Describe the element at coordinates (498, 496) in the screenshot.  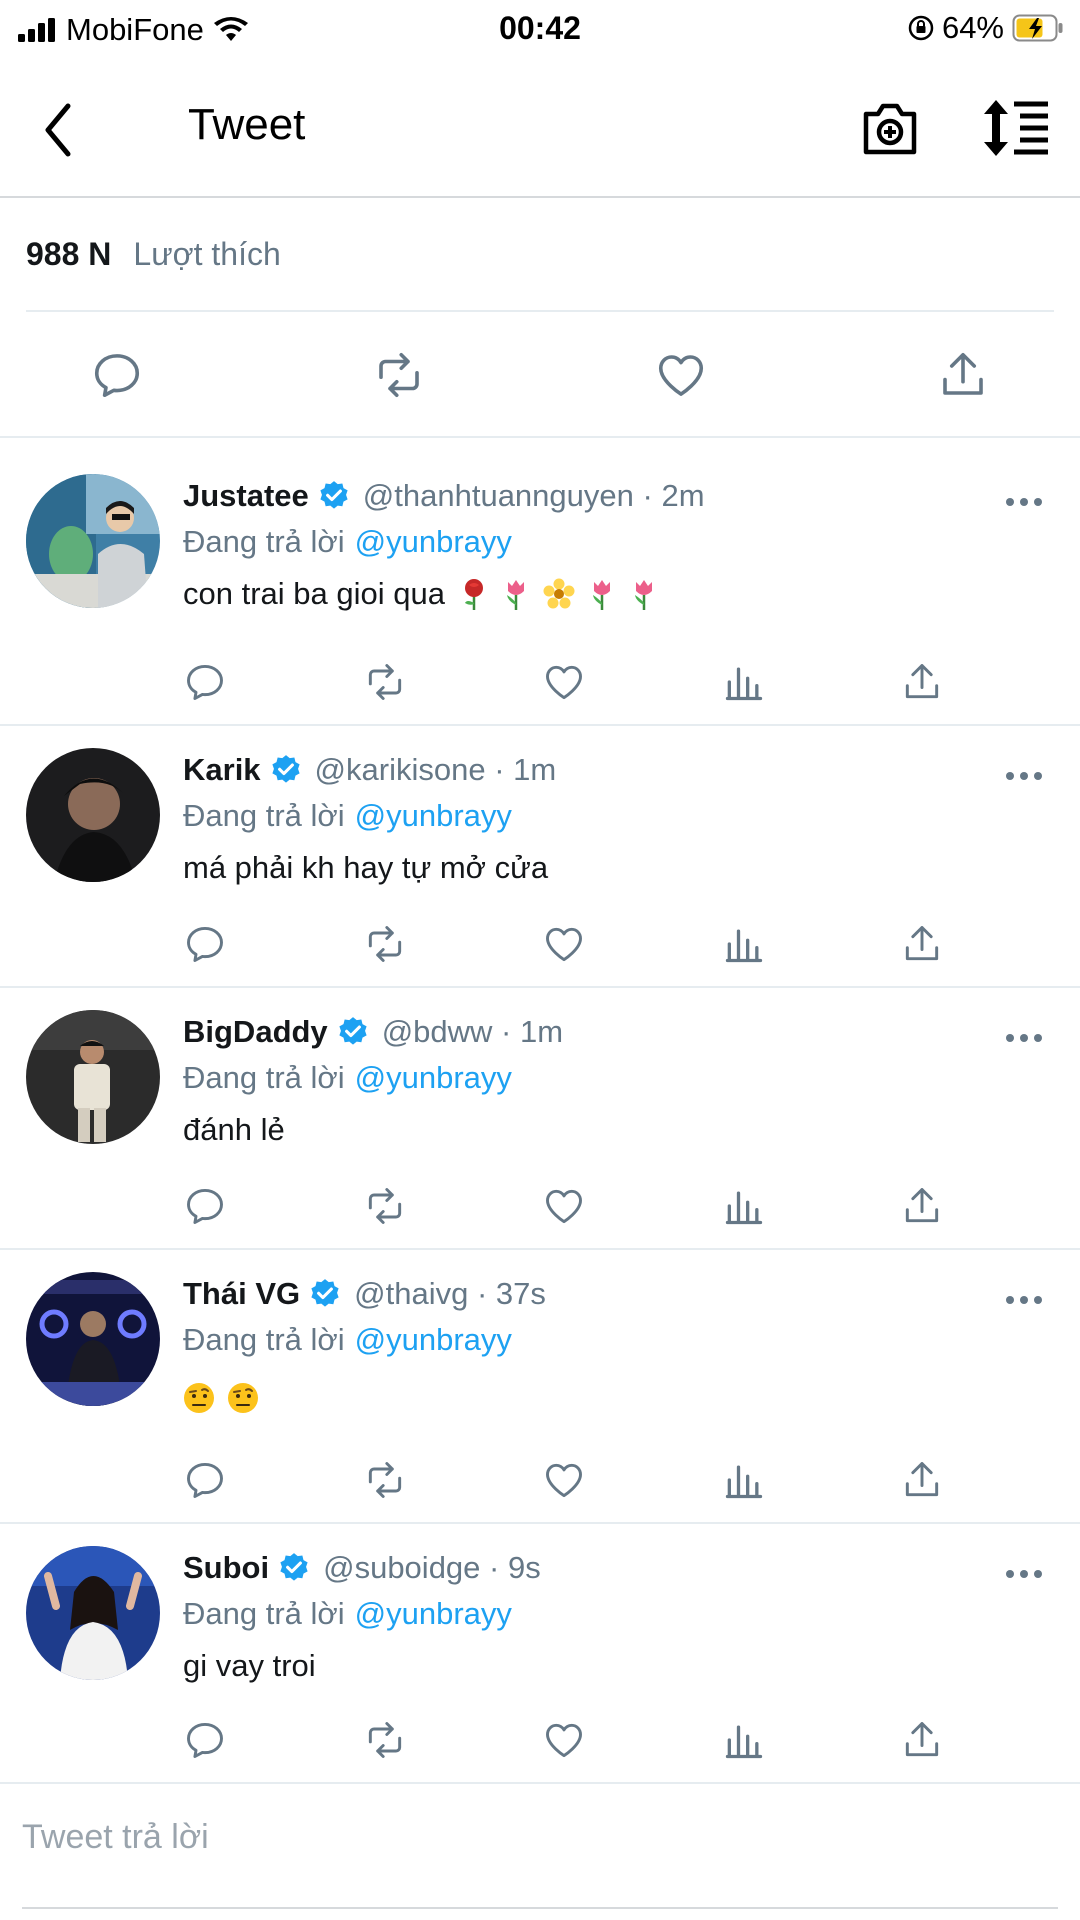
I see `handle: @thanhtuannguyen` at that location.